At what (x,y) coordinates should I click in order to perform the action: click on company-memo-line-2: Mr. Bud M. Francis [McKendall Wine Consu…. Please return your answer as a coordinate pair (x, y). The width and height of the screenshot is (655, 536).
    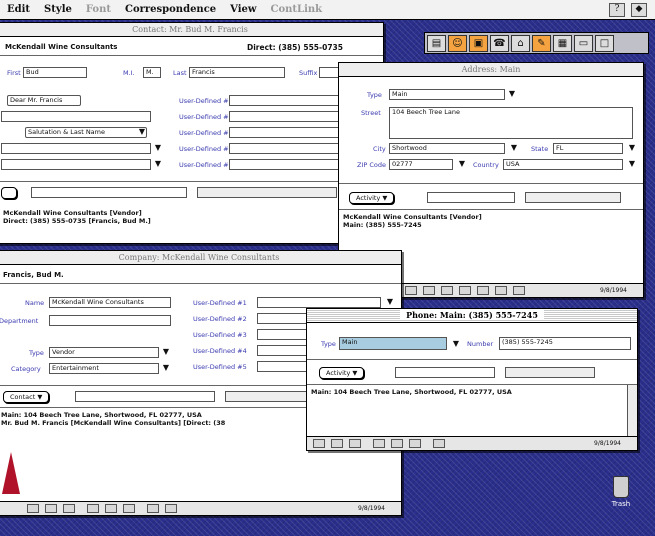
    Looking at the image, I should click on (113, 423).